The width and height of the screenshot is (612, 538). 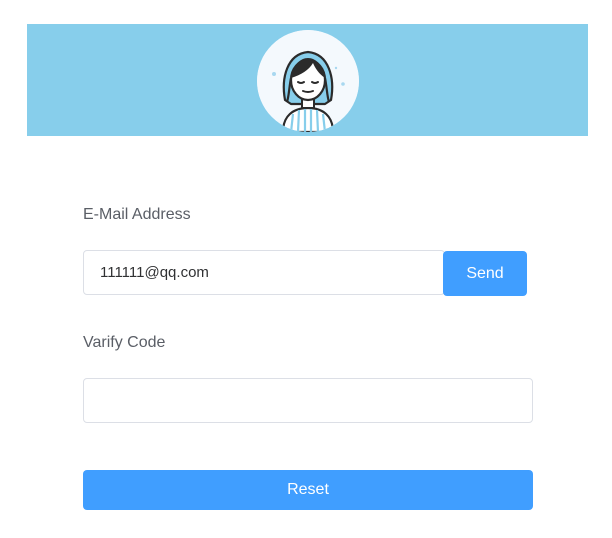 I want to click on woman-avatar-icon, so click(x=308, y=81).